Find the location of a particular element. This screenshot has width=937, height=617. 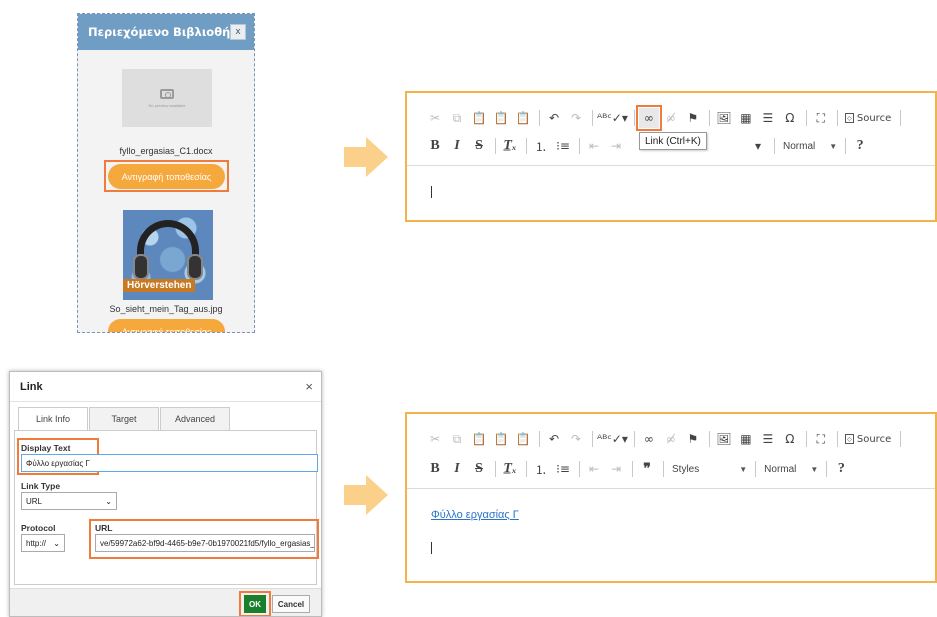

url-label: URL is located at coordinates (104, 528).